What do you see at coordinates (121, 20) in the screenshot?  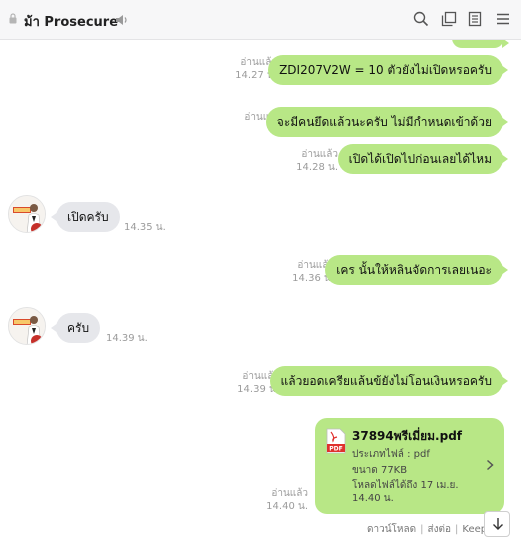 I see `speaker-icon` at bounding box center [121, 20].